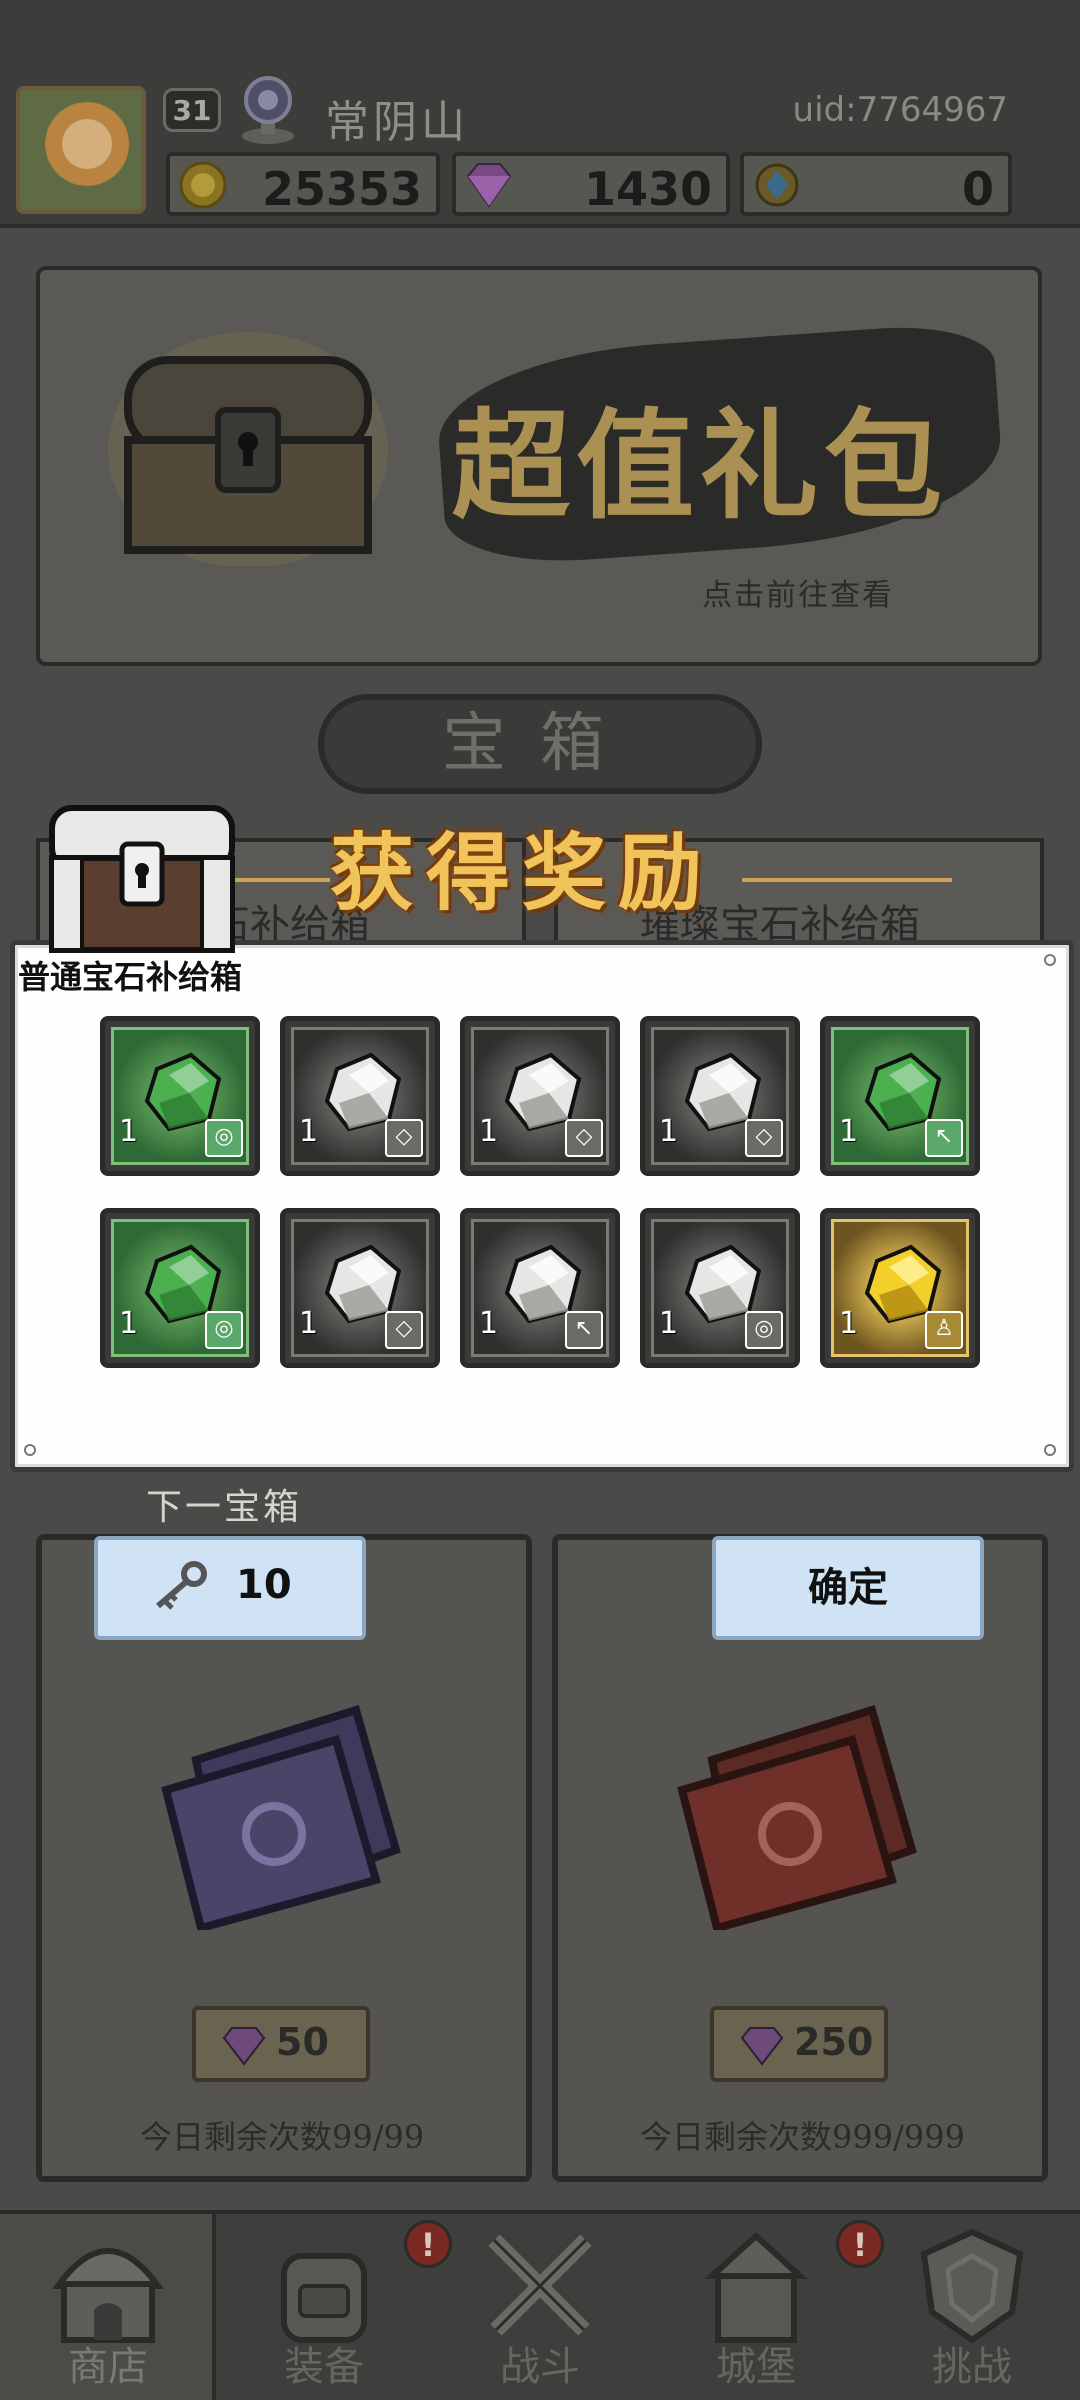 Image resolution: width=1080 pixels, height=2400 pixels. What do you see at coordinates (341, 189) in the screenshot?
I see `gold-value: 25353` at bounding box center [341, 189].